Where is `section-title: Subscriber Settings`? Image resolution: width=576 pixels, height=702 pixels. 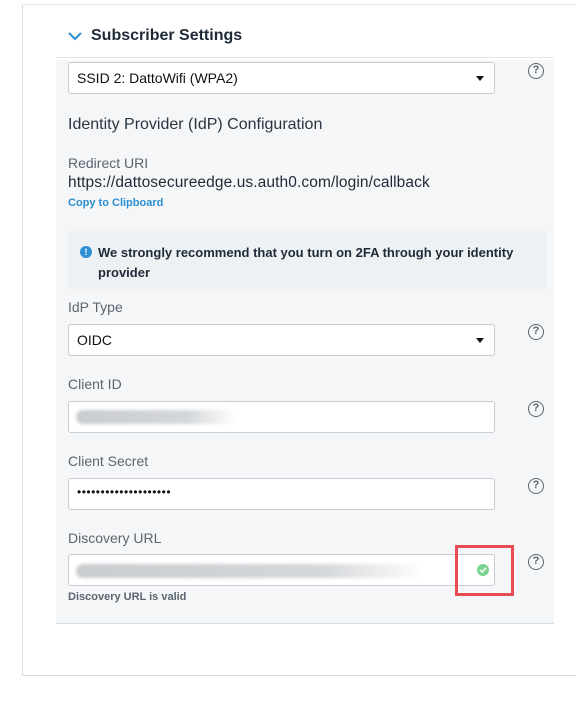
section-title: Subscriber Settings is located at coordinates (167, 35).